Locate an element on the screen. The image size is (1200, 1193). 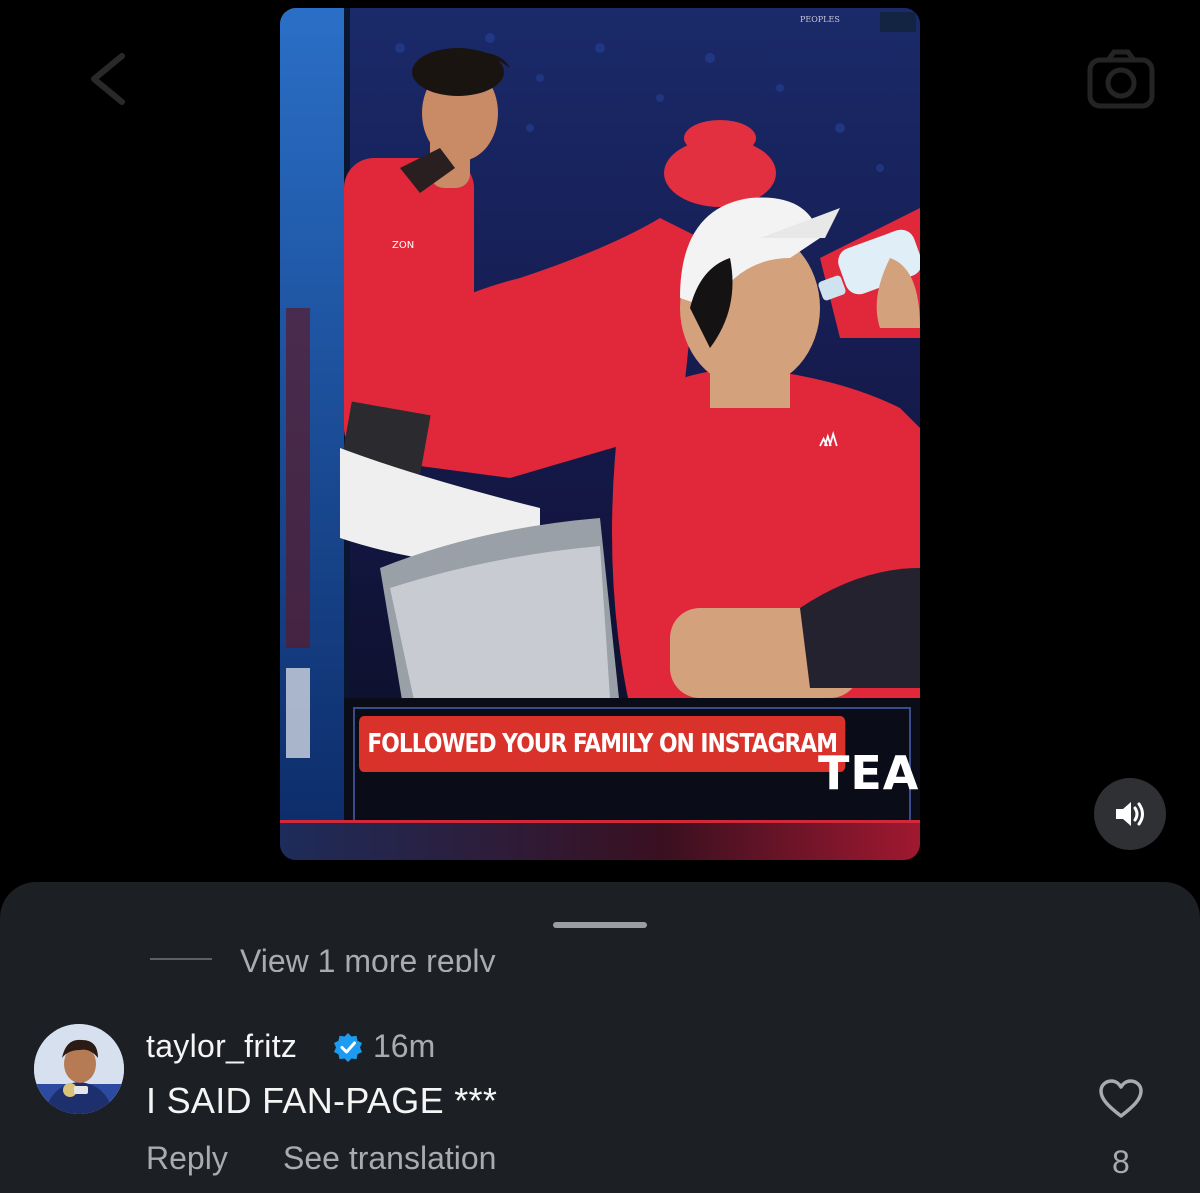
view-more-replies-label: View 1 more reply is located at coordinates (368, 957).